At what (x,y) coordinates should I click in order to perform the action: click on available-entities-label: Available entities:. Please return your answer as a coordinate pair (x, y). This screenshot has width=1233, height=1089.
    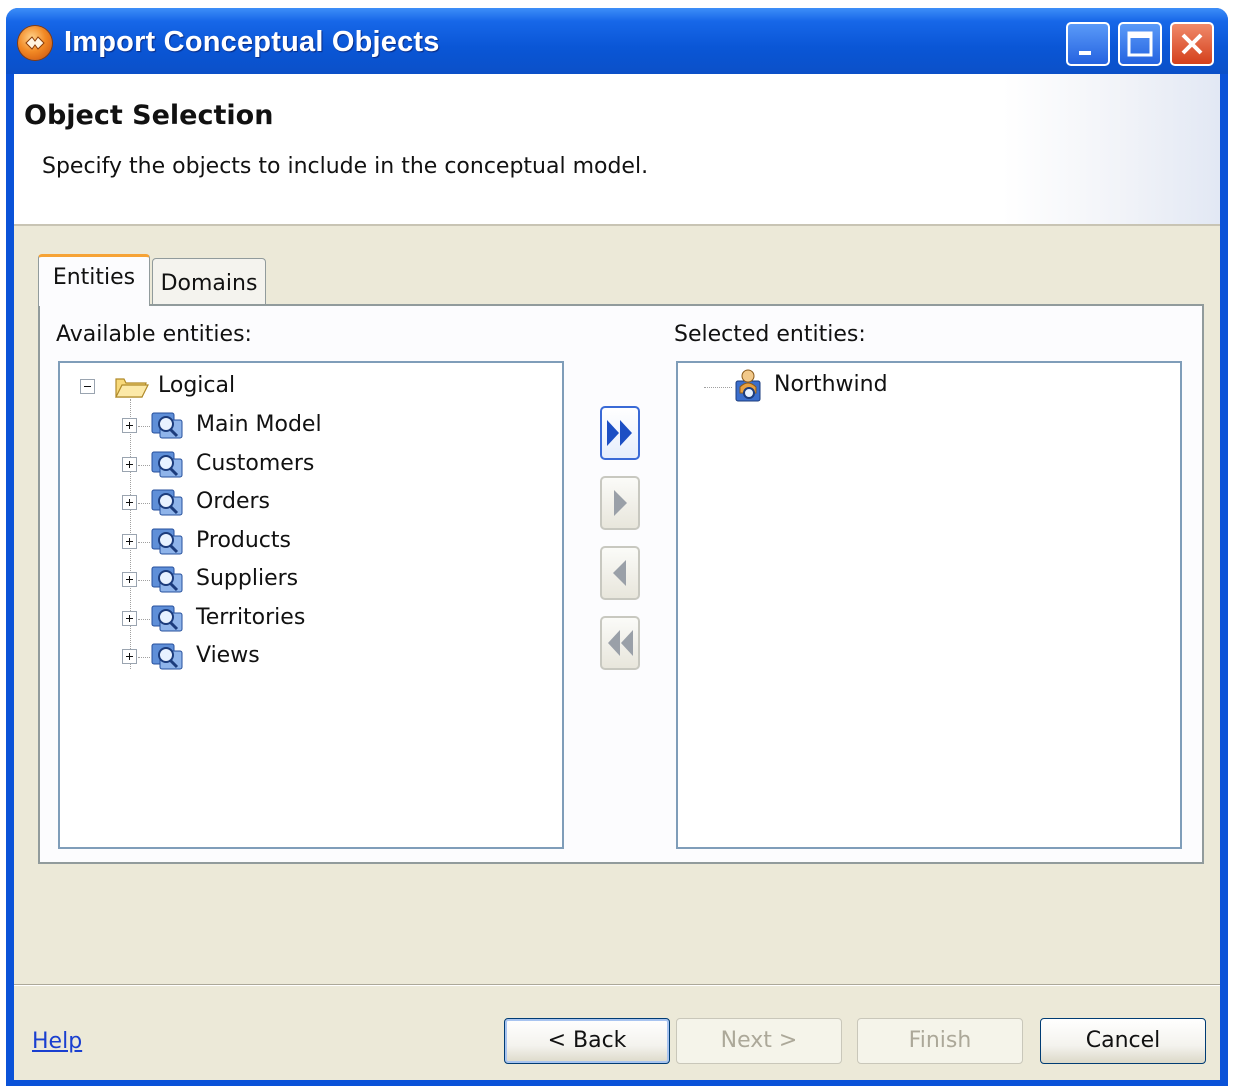
    Looking at the image, I should click on (154, 334).